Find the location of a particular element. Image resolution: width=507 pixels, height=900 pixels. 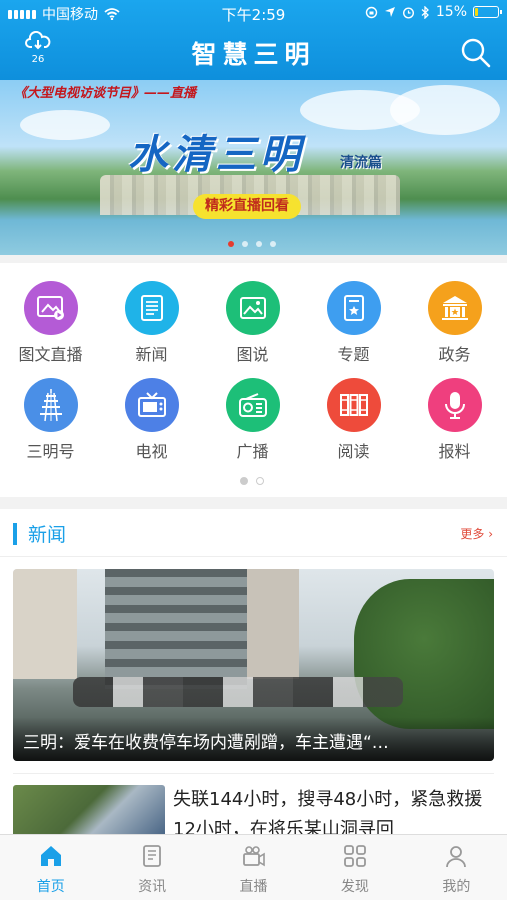

app-header: 中国移动 下午2:59 15% 26 智慧三明 is located at coordinates (253, 40).